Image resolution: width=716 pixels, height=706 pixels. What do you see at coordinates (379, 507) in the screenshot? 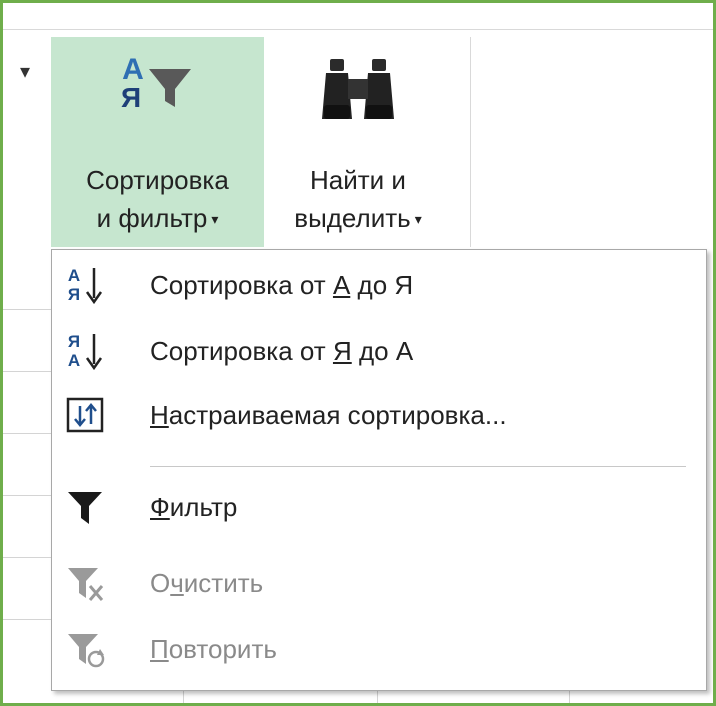
I see `menu-item-filter: Фильтр` at bounding box center [379, 507].